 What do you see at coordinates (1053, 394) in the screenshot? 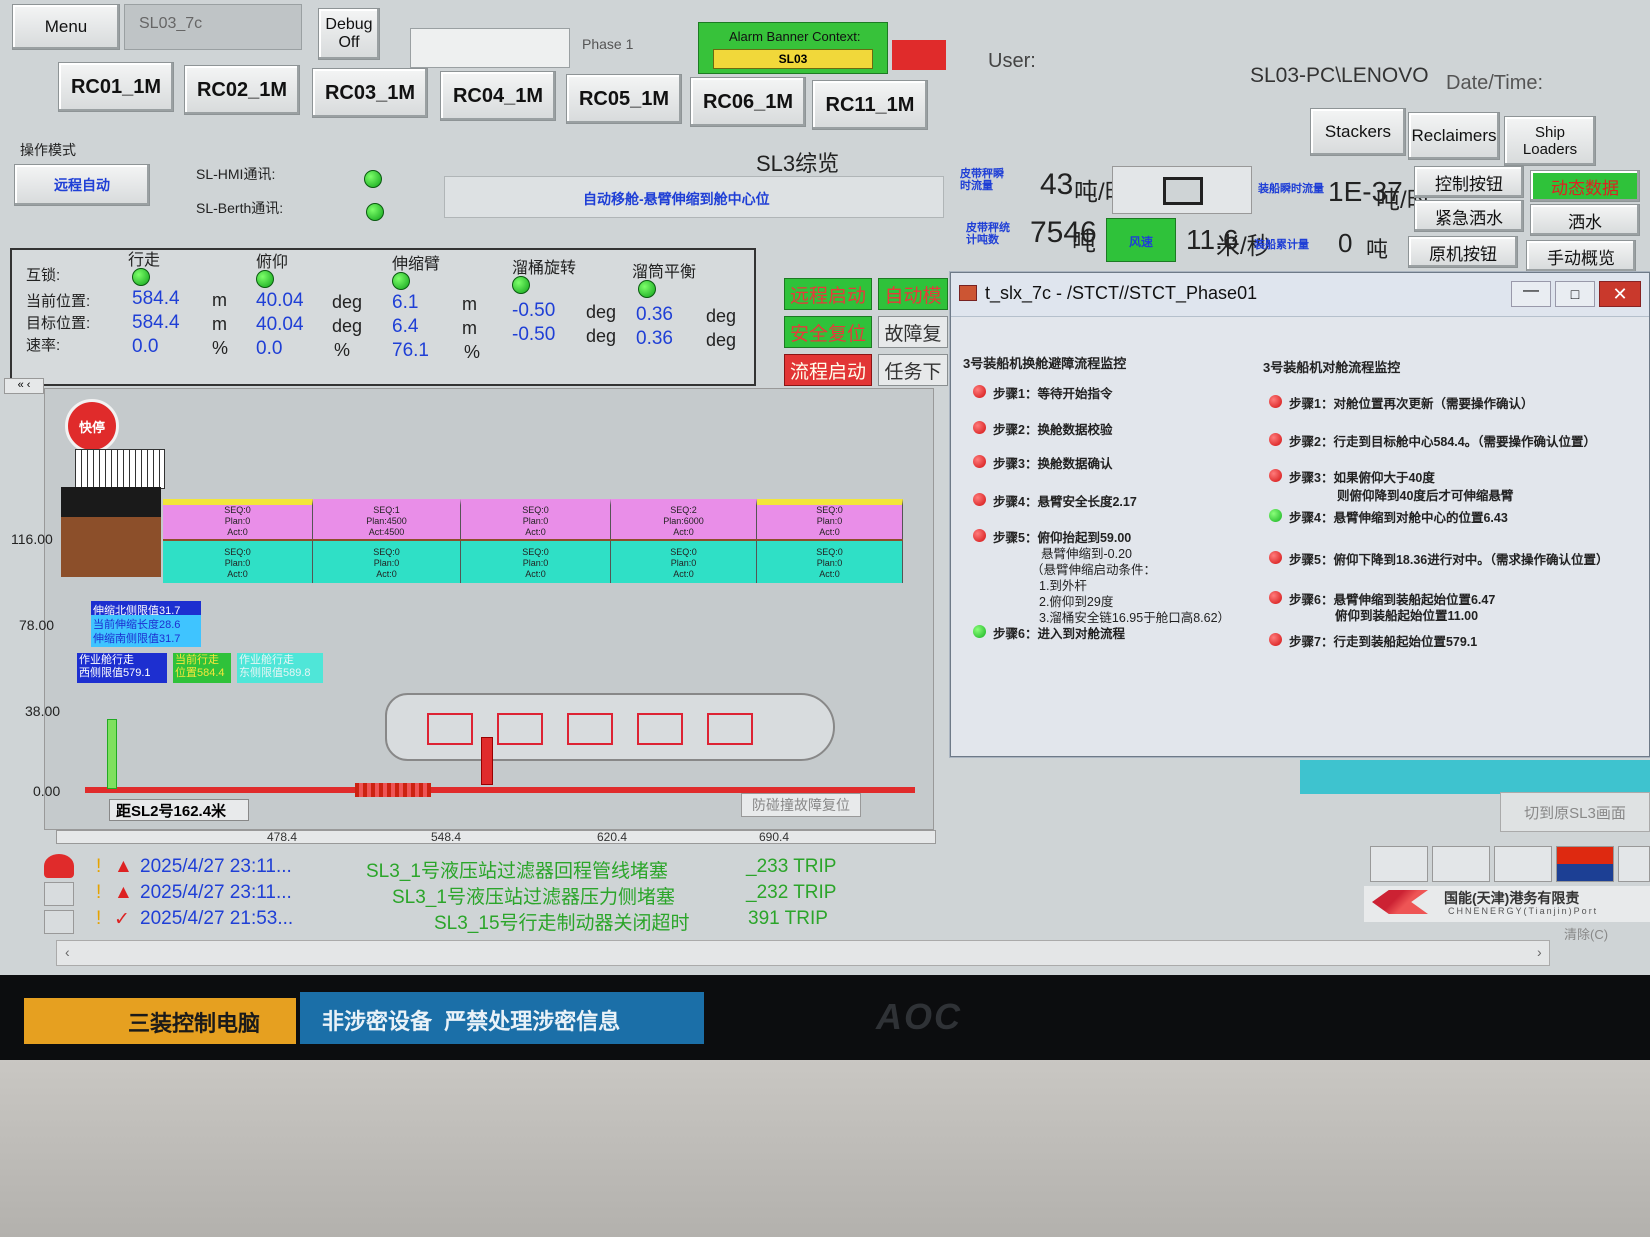
I see `left-step-1: 步骤1：等待开始指令` at bounding box center [1053, 394].